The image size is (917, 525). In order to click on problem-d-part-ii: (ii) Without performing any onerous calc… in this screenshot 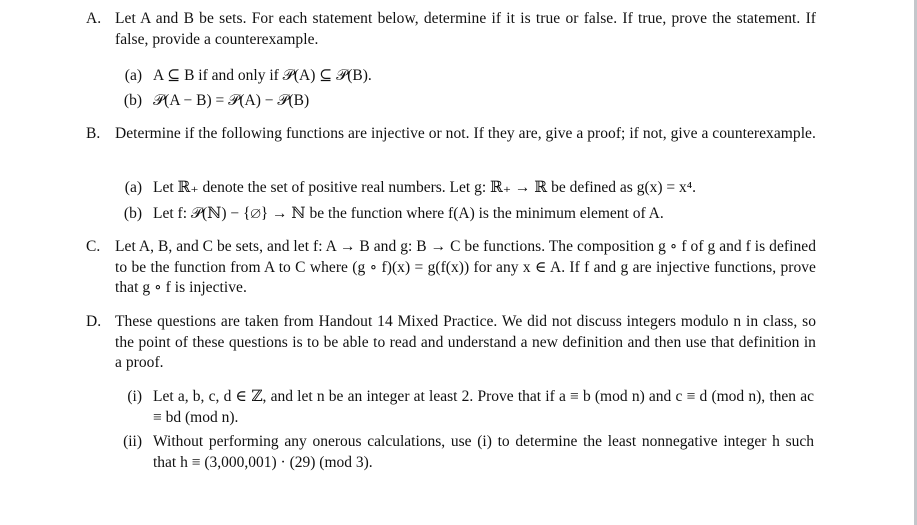, I will do `click(464, 452)`.